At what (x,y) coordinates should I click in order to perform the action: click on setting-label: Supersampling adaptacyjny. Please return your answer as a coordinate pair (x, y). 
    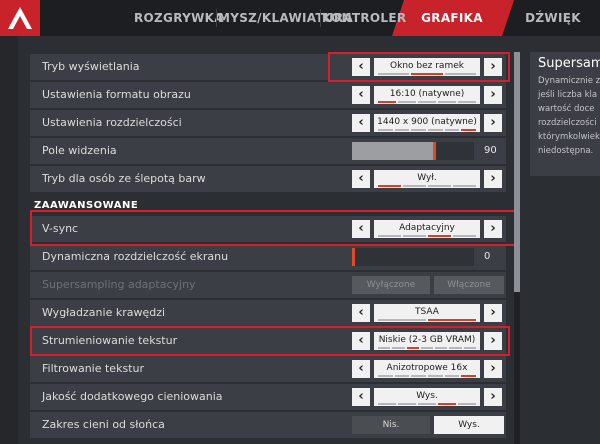
    Looking at the image, I should click on (119, 284).